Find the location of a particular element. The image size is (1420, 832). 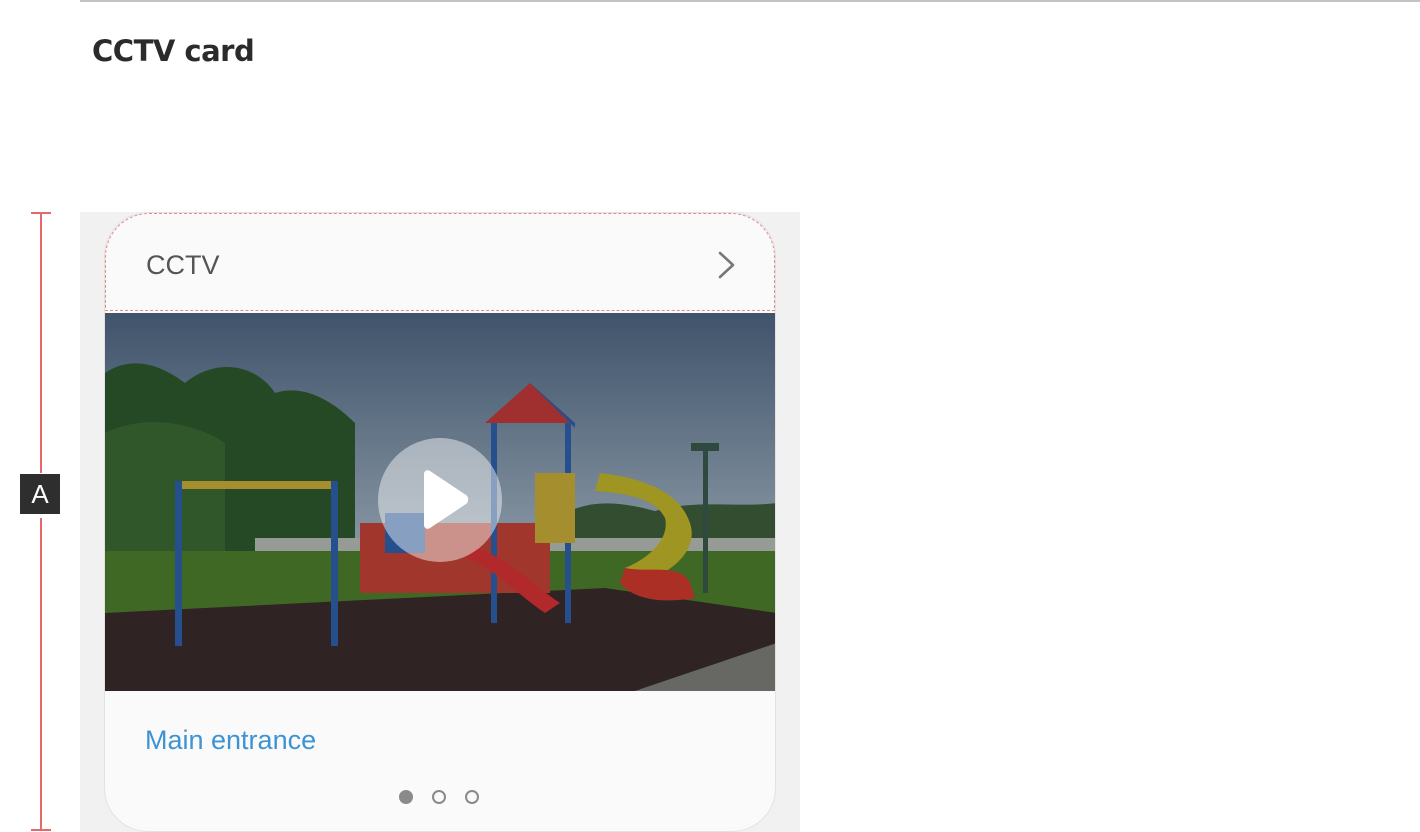

spec-line-upper is located at coordinates (41, 343).